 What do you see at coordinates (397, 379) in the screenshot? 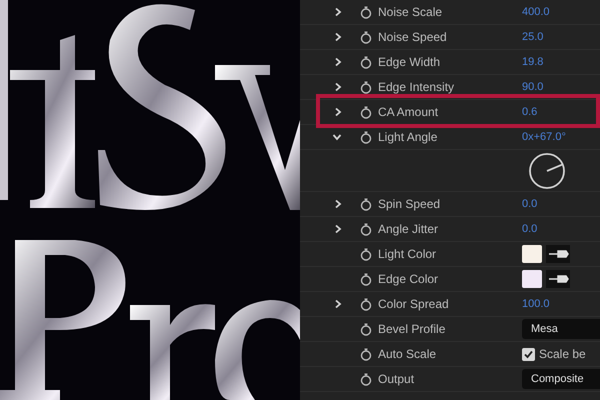
I see `property-label: Output` at bounding box center [397, 379].